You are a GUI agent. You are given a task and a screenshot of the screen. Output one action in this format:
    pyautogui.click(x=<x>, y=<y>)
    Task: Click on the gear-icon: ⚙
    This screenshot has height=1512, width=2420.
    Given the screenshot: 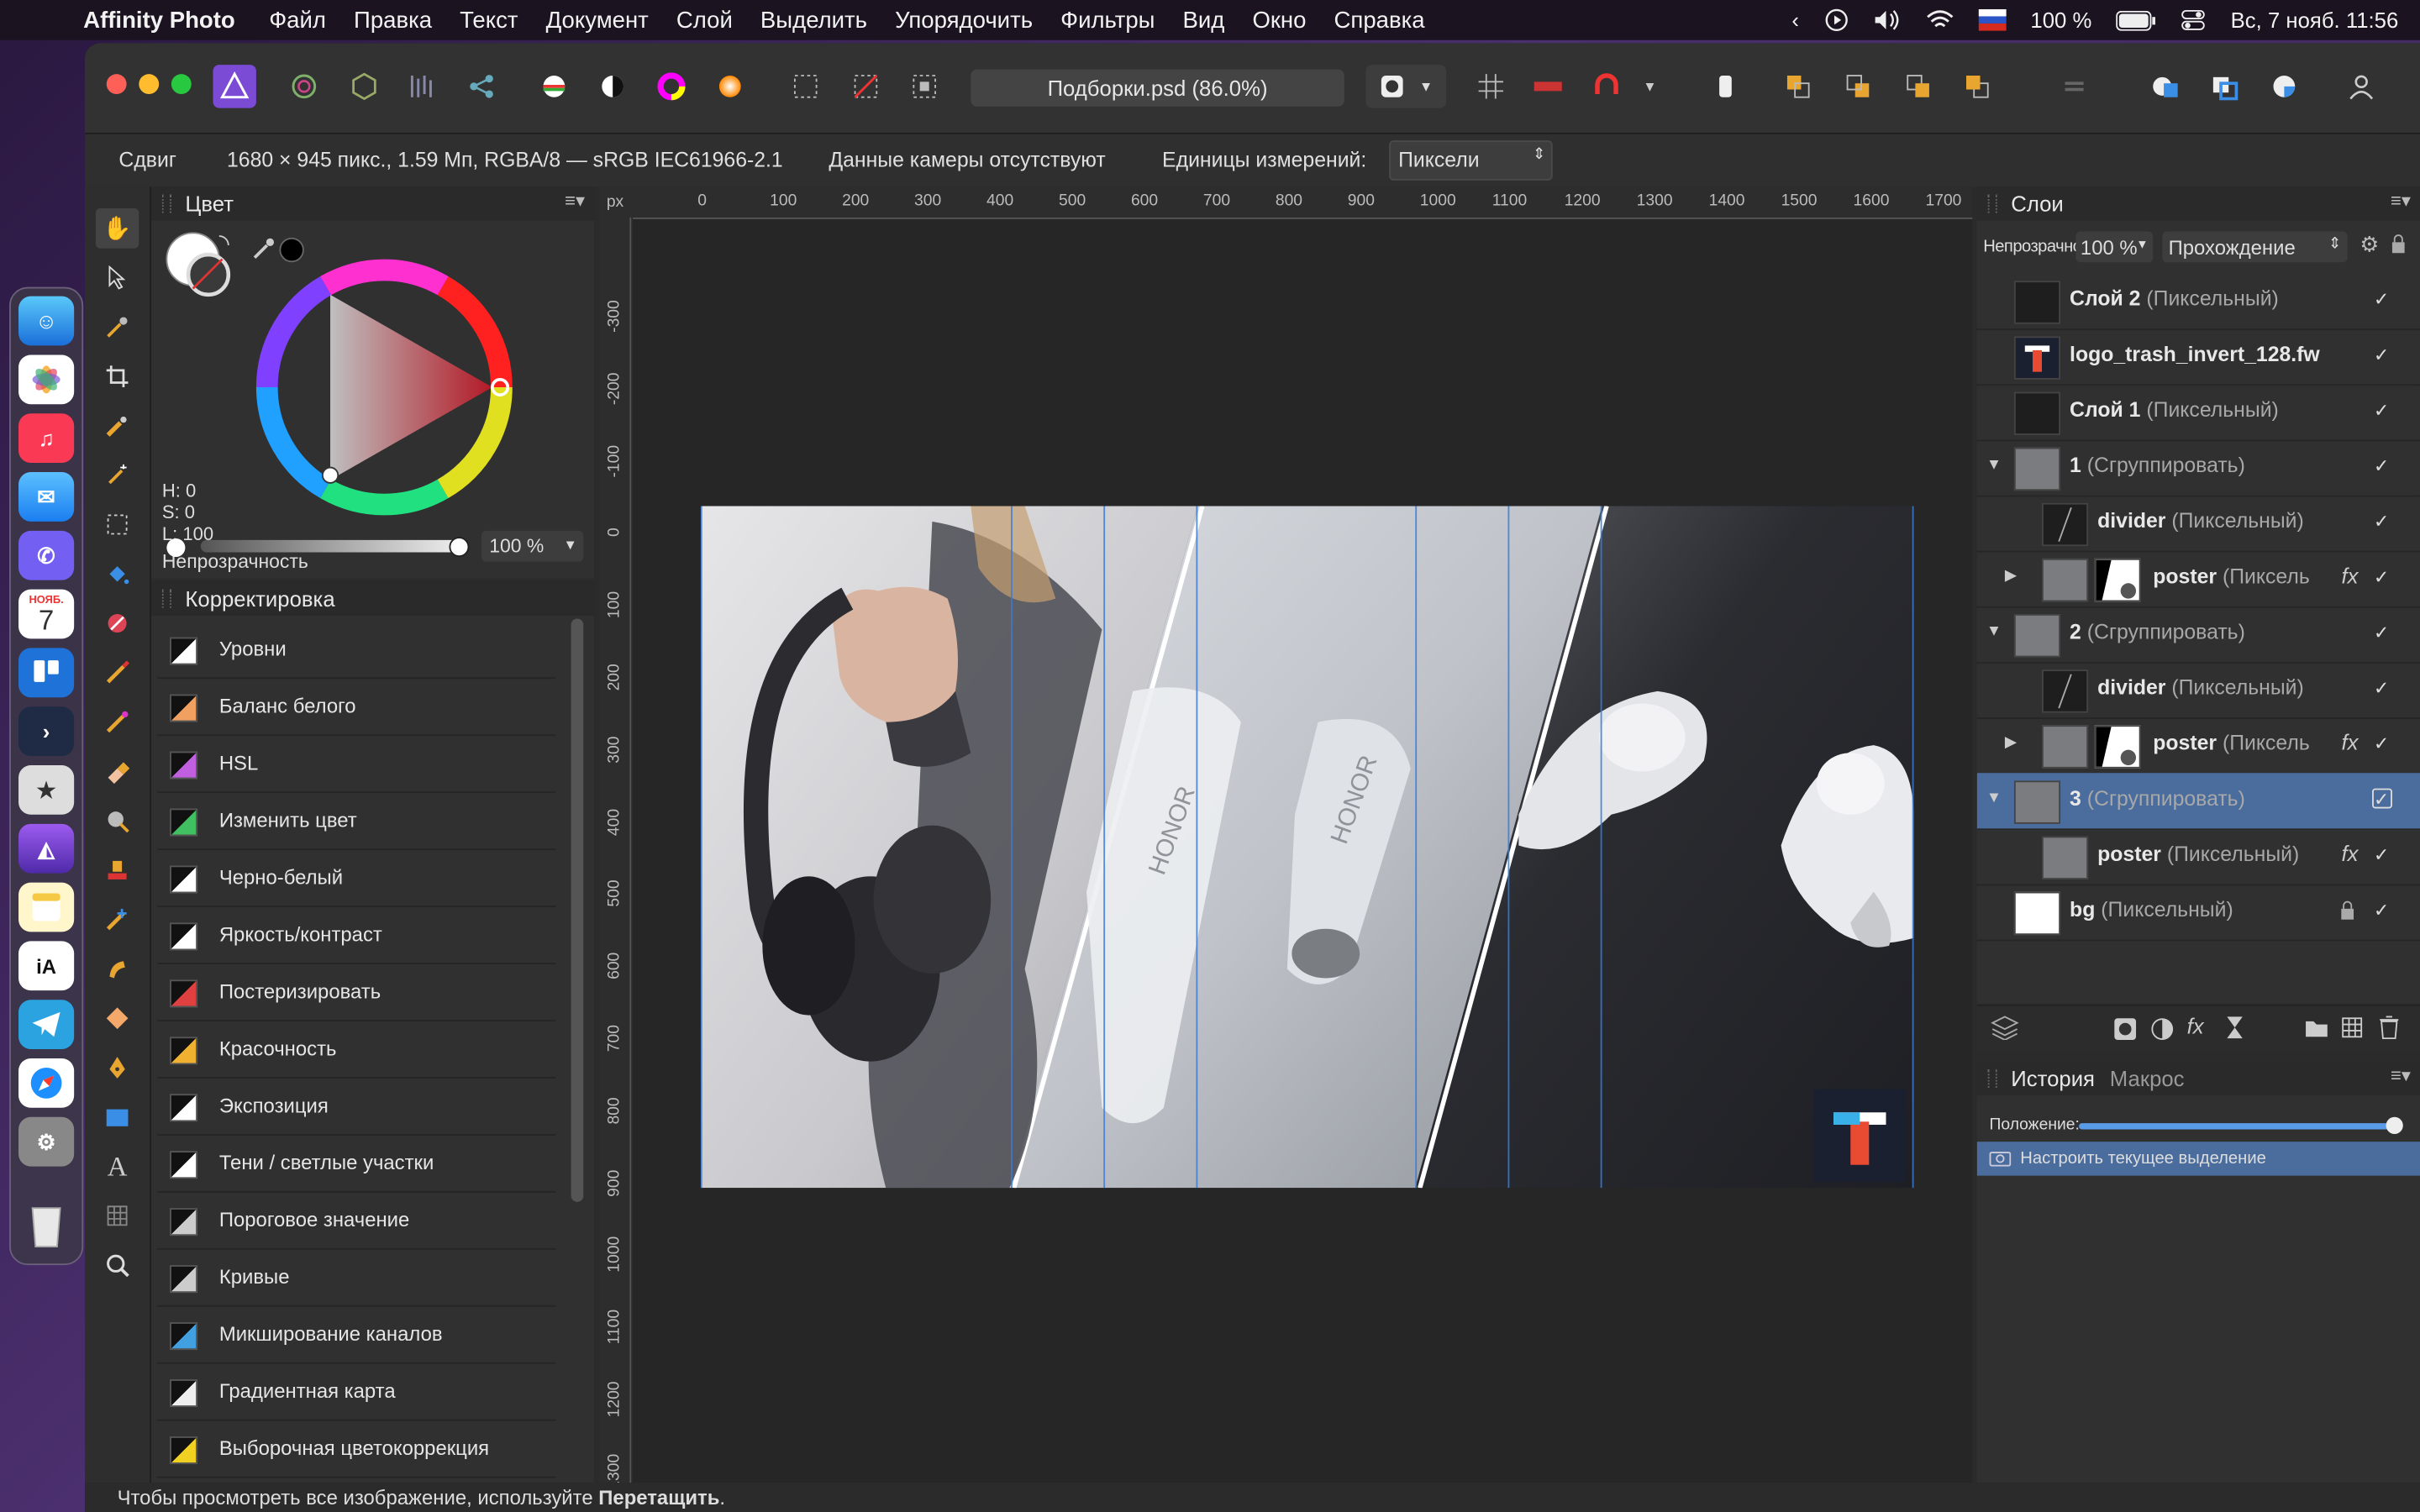 What is the action you would take?
    pyautogui.click(x=2369, y=245)
    